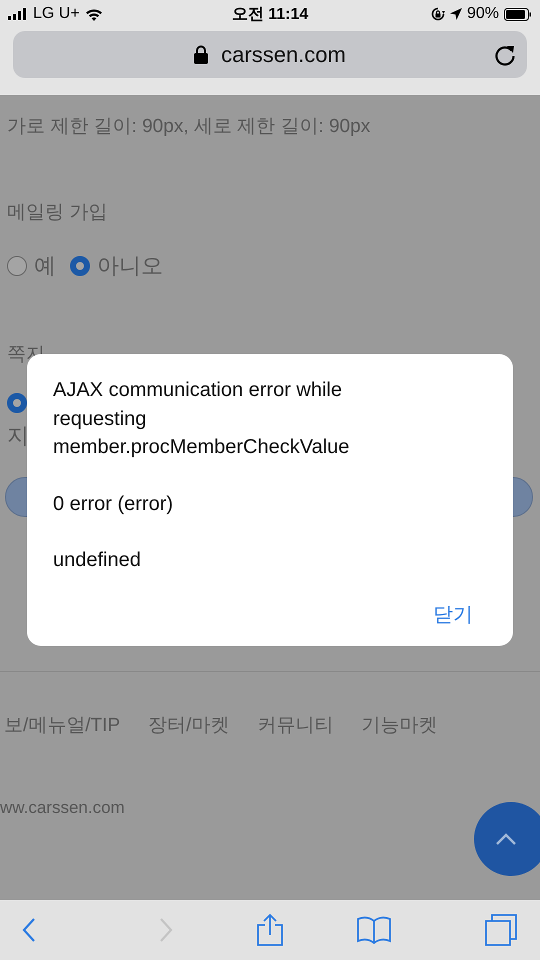 The width and height of the screenshot is (540, 960). I want to click on close-button: 닫기, so click(453, 614).